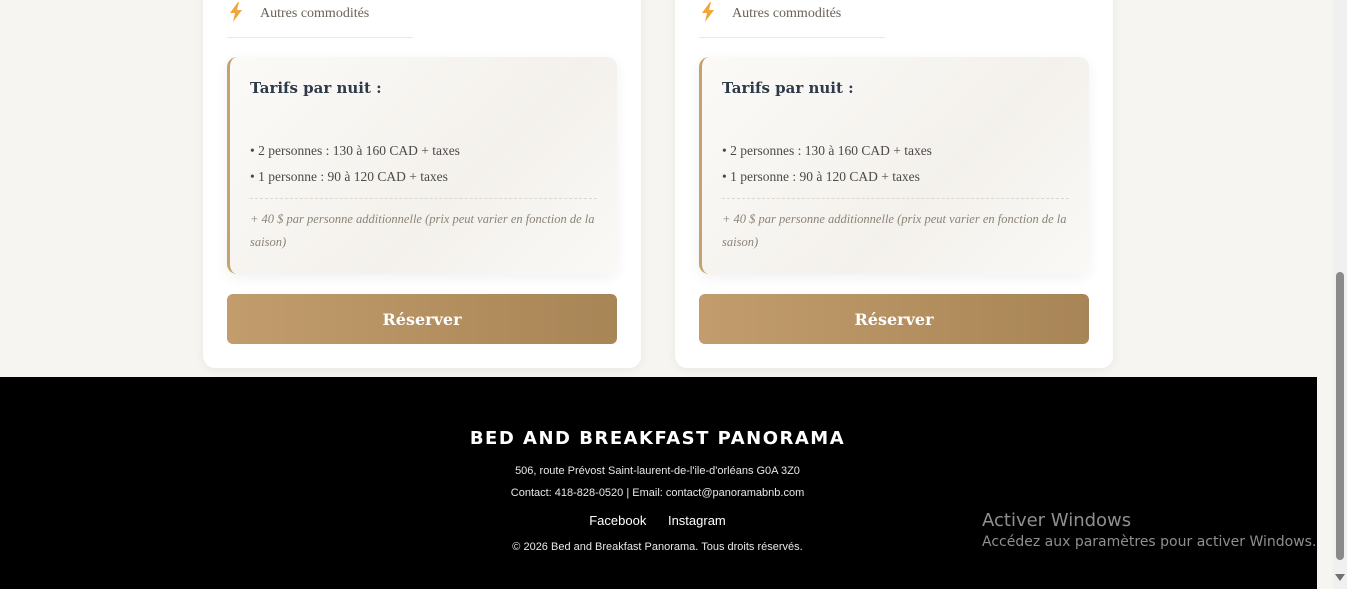 The image size is (1347, 589). I want to click on activation-title: Activer Windows, so click(1057, 520).